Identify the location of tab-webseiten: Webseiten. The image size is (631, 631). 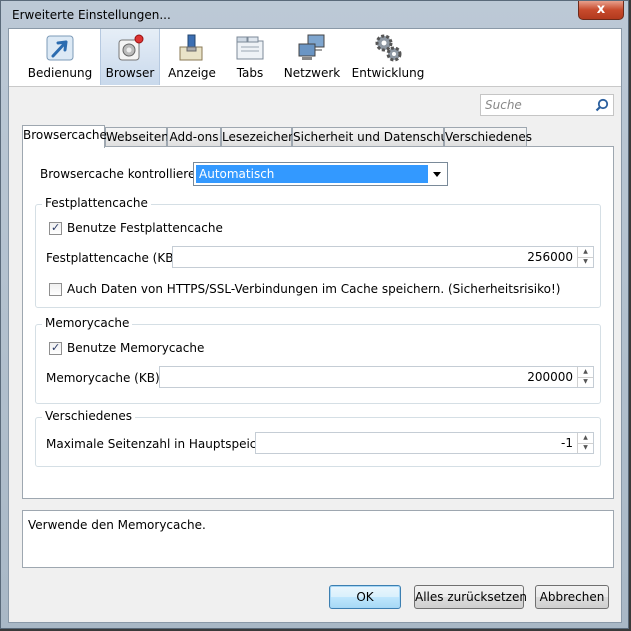
(137, 137).